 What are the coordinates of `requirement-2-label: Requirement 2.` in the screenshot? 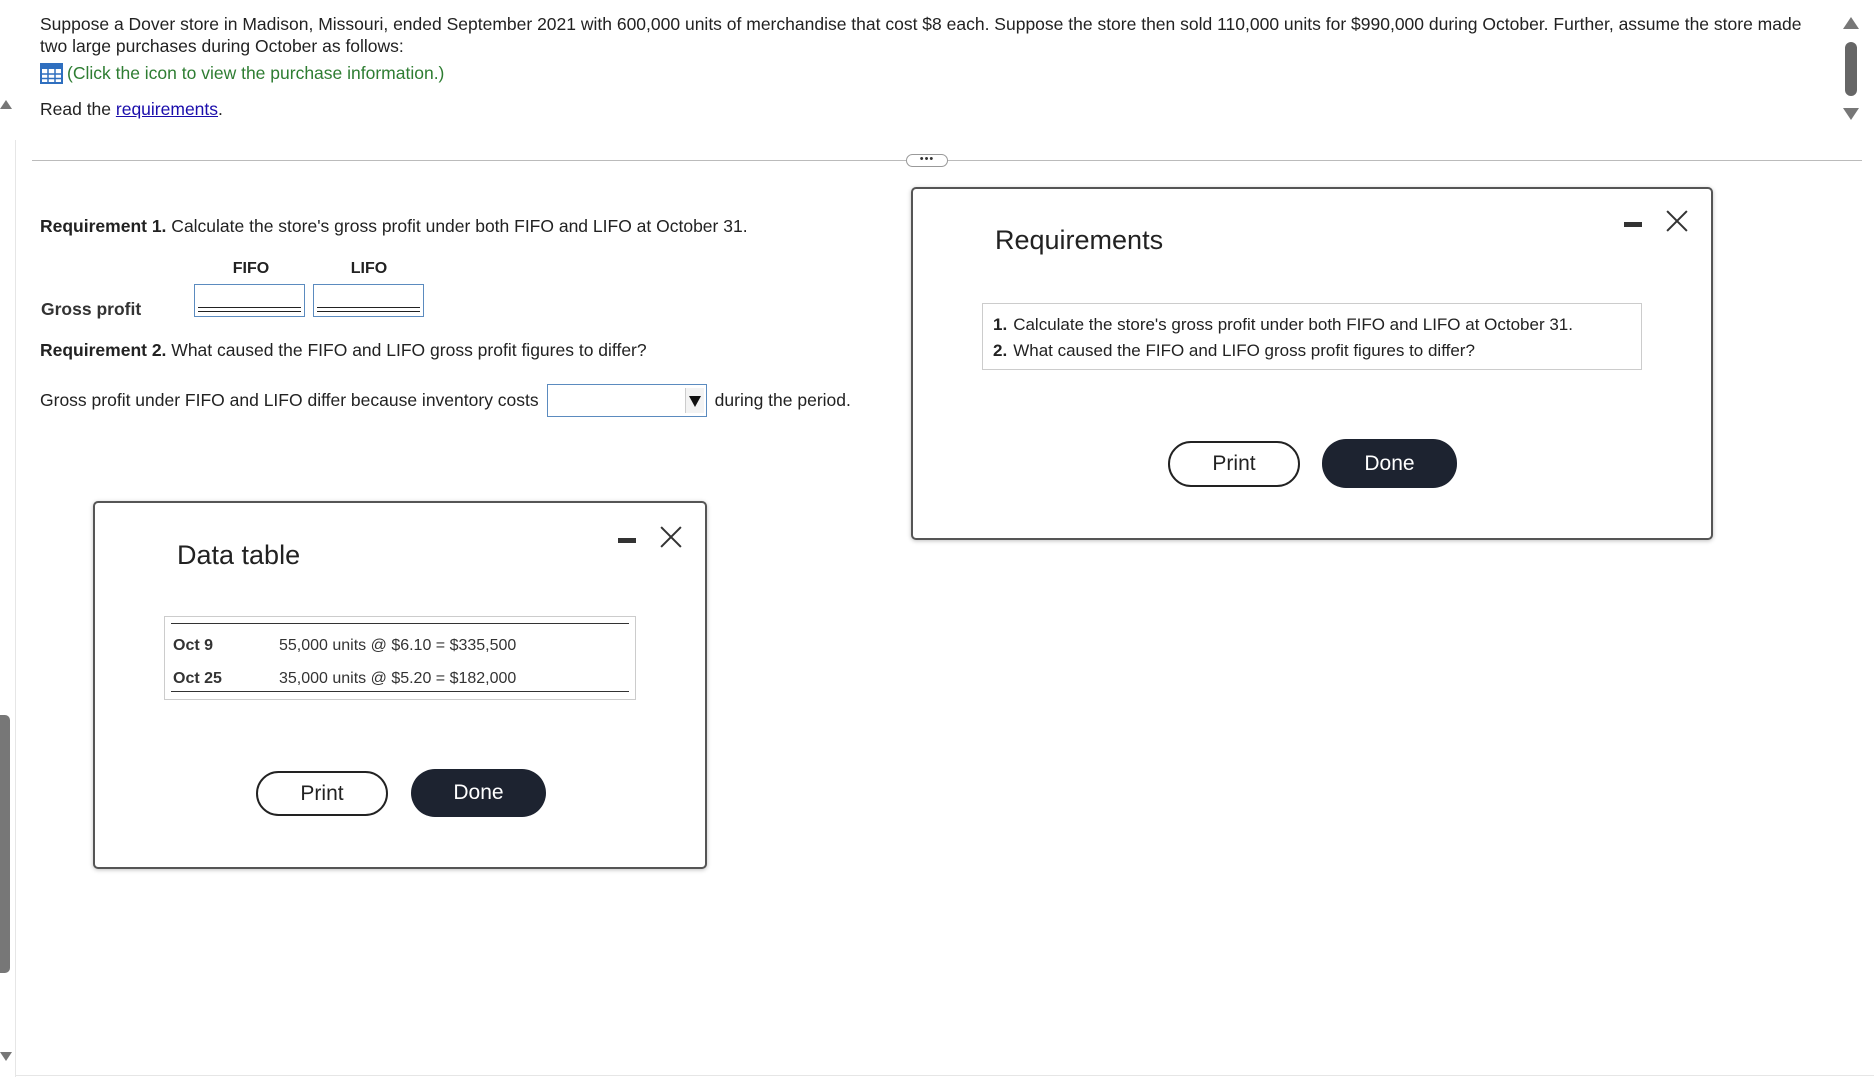 It's located at (103, 350).